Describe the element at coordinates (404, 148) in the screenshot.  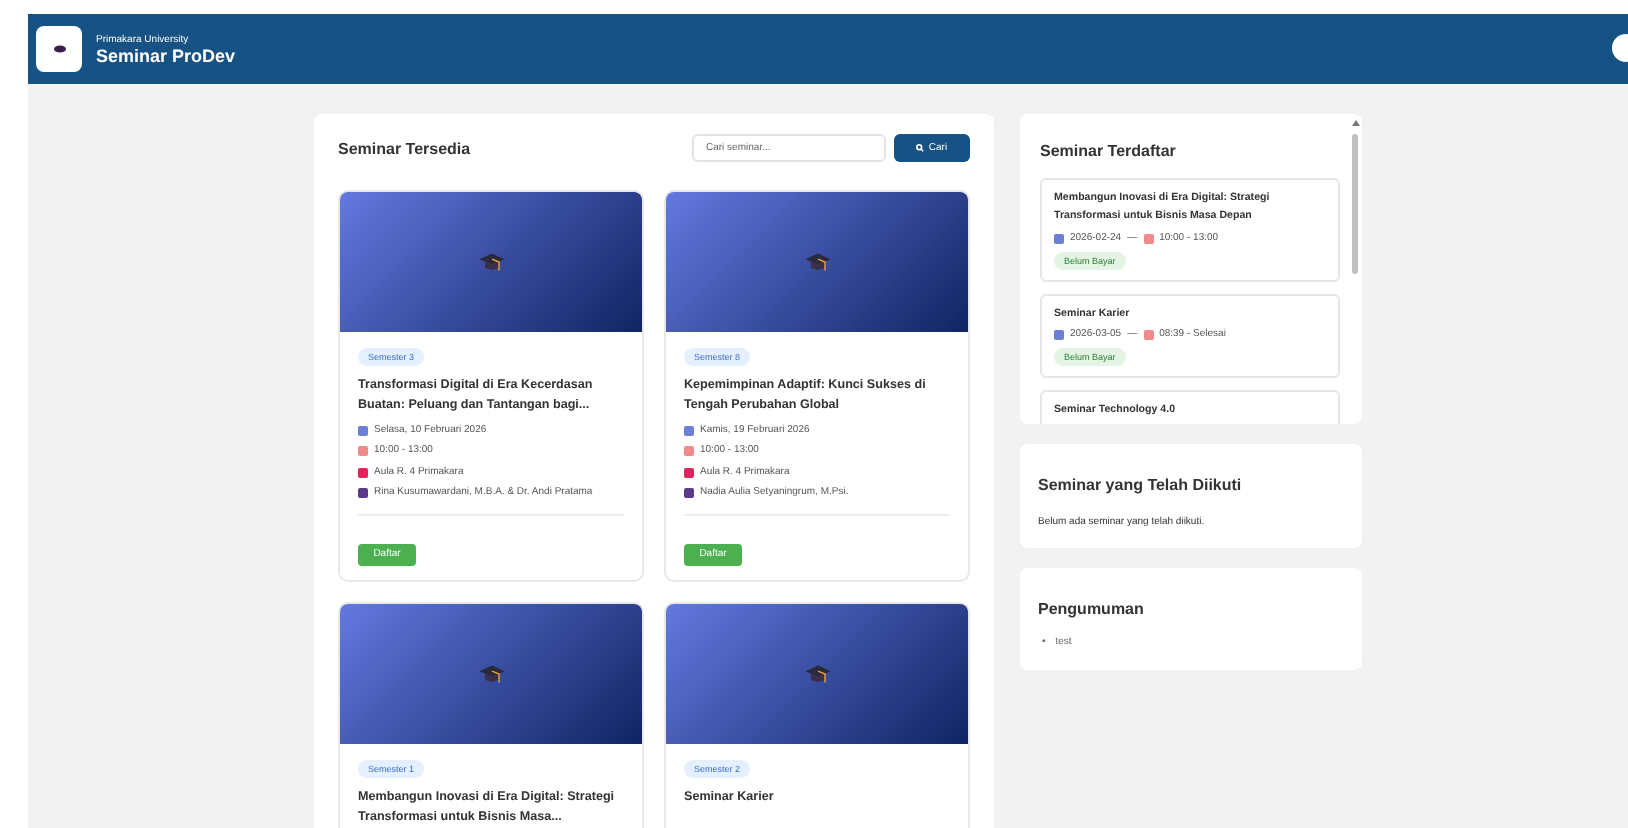
I see `section-title: Seminar Tersedia` at that location.